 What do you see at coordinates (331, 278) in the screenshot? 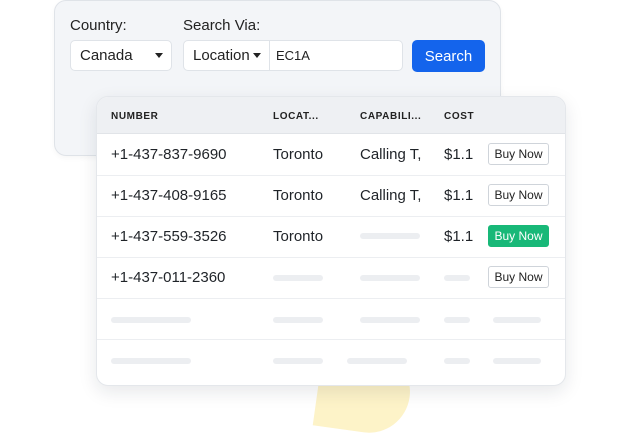
I see `table-row: +1-437-011-2360 Buy Now` at bounding box center [331, 278].